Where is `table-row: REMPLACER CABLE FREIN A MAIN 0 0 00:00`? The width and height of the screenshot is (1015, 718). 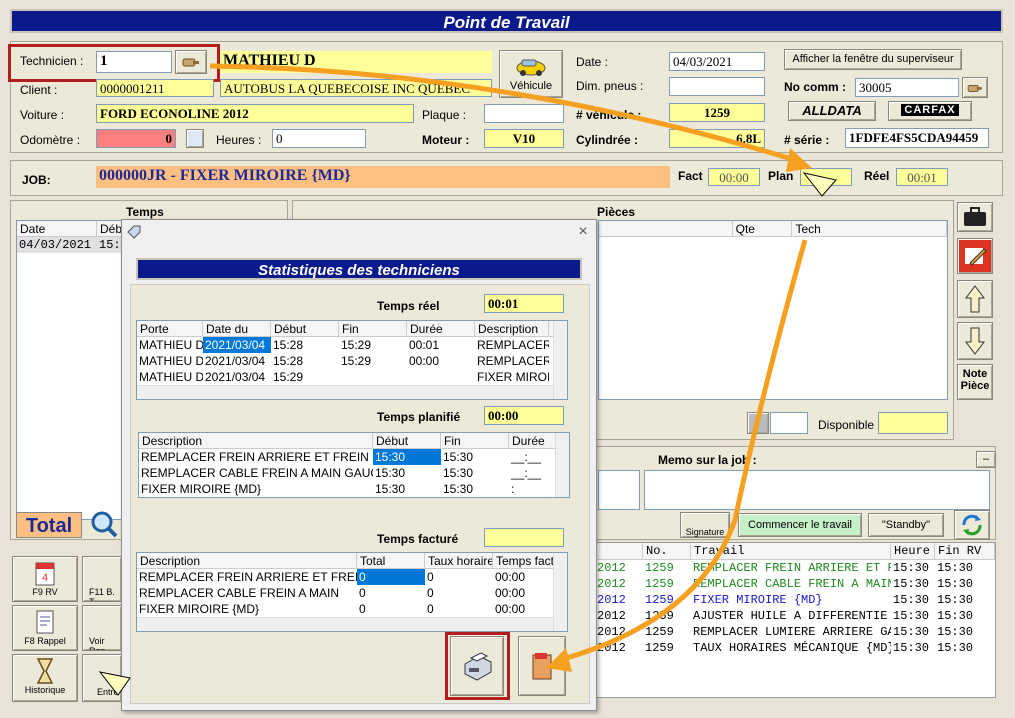
table-row: REMPLACER CABLE FREIN A MAIN 0 0 00:00 is located at coordinates (352, 593).